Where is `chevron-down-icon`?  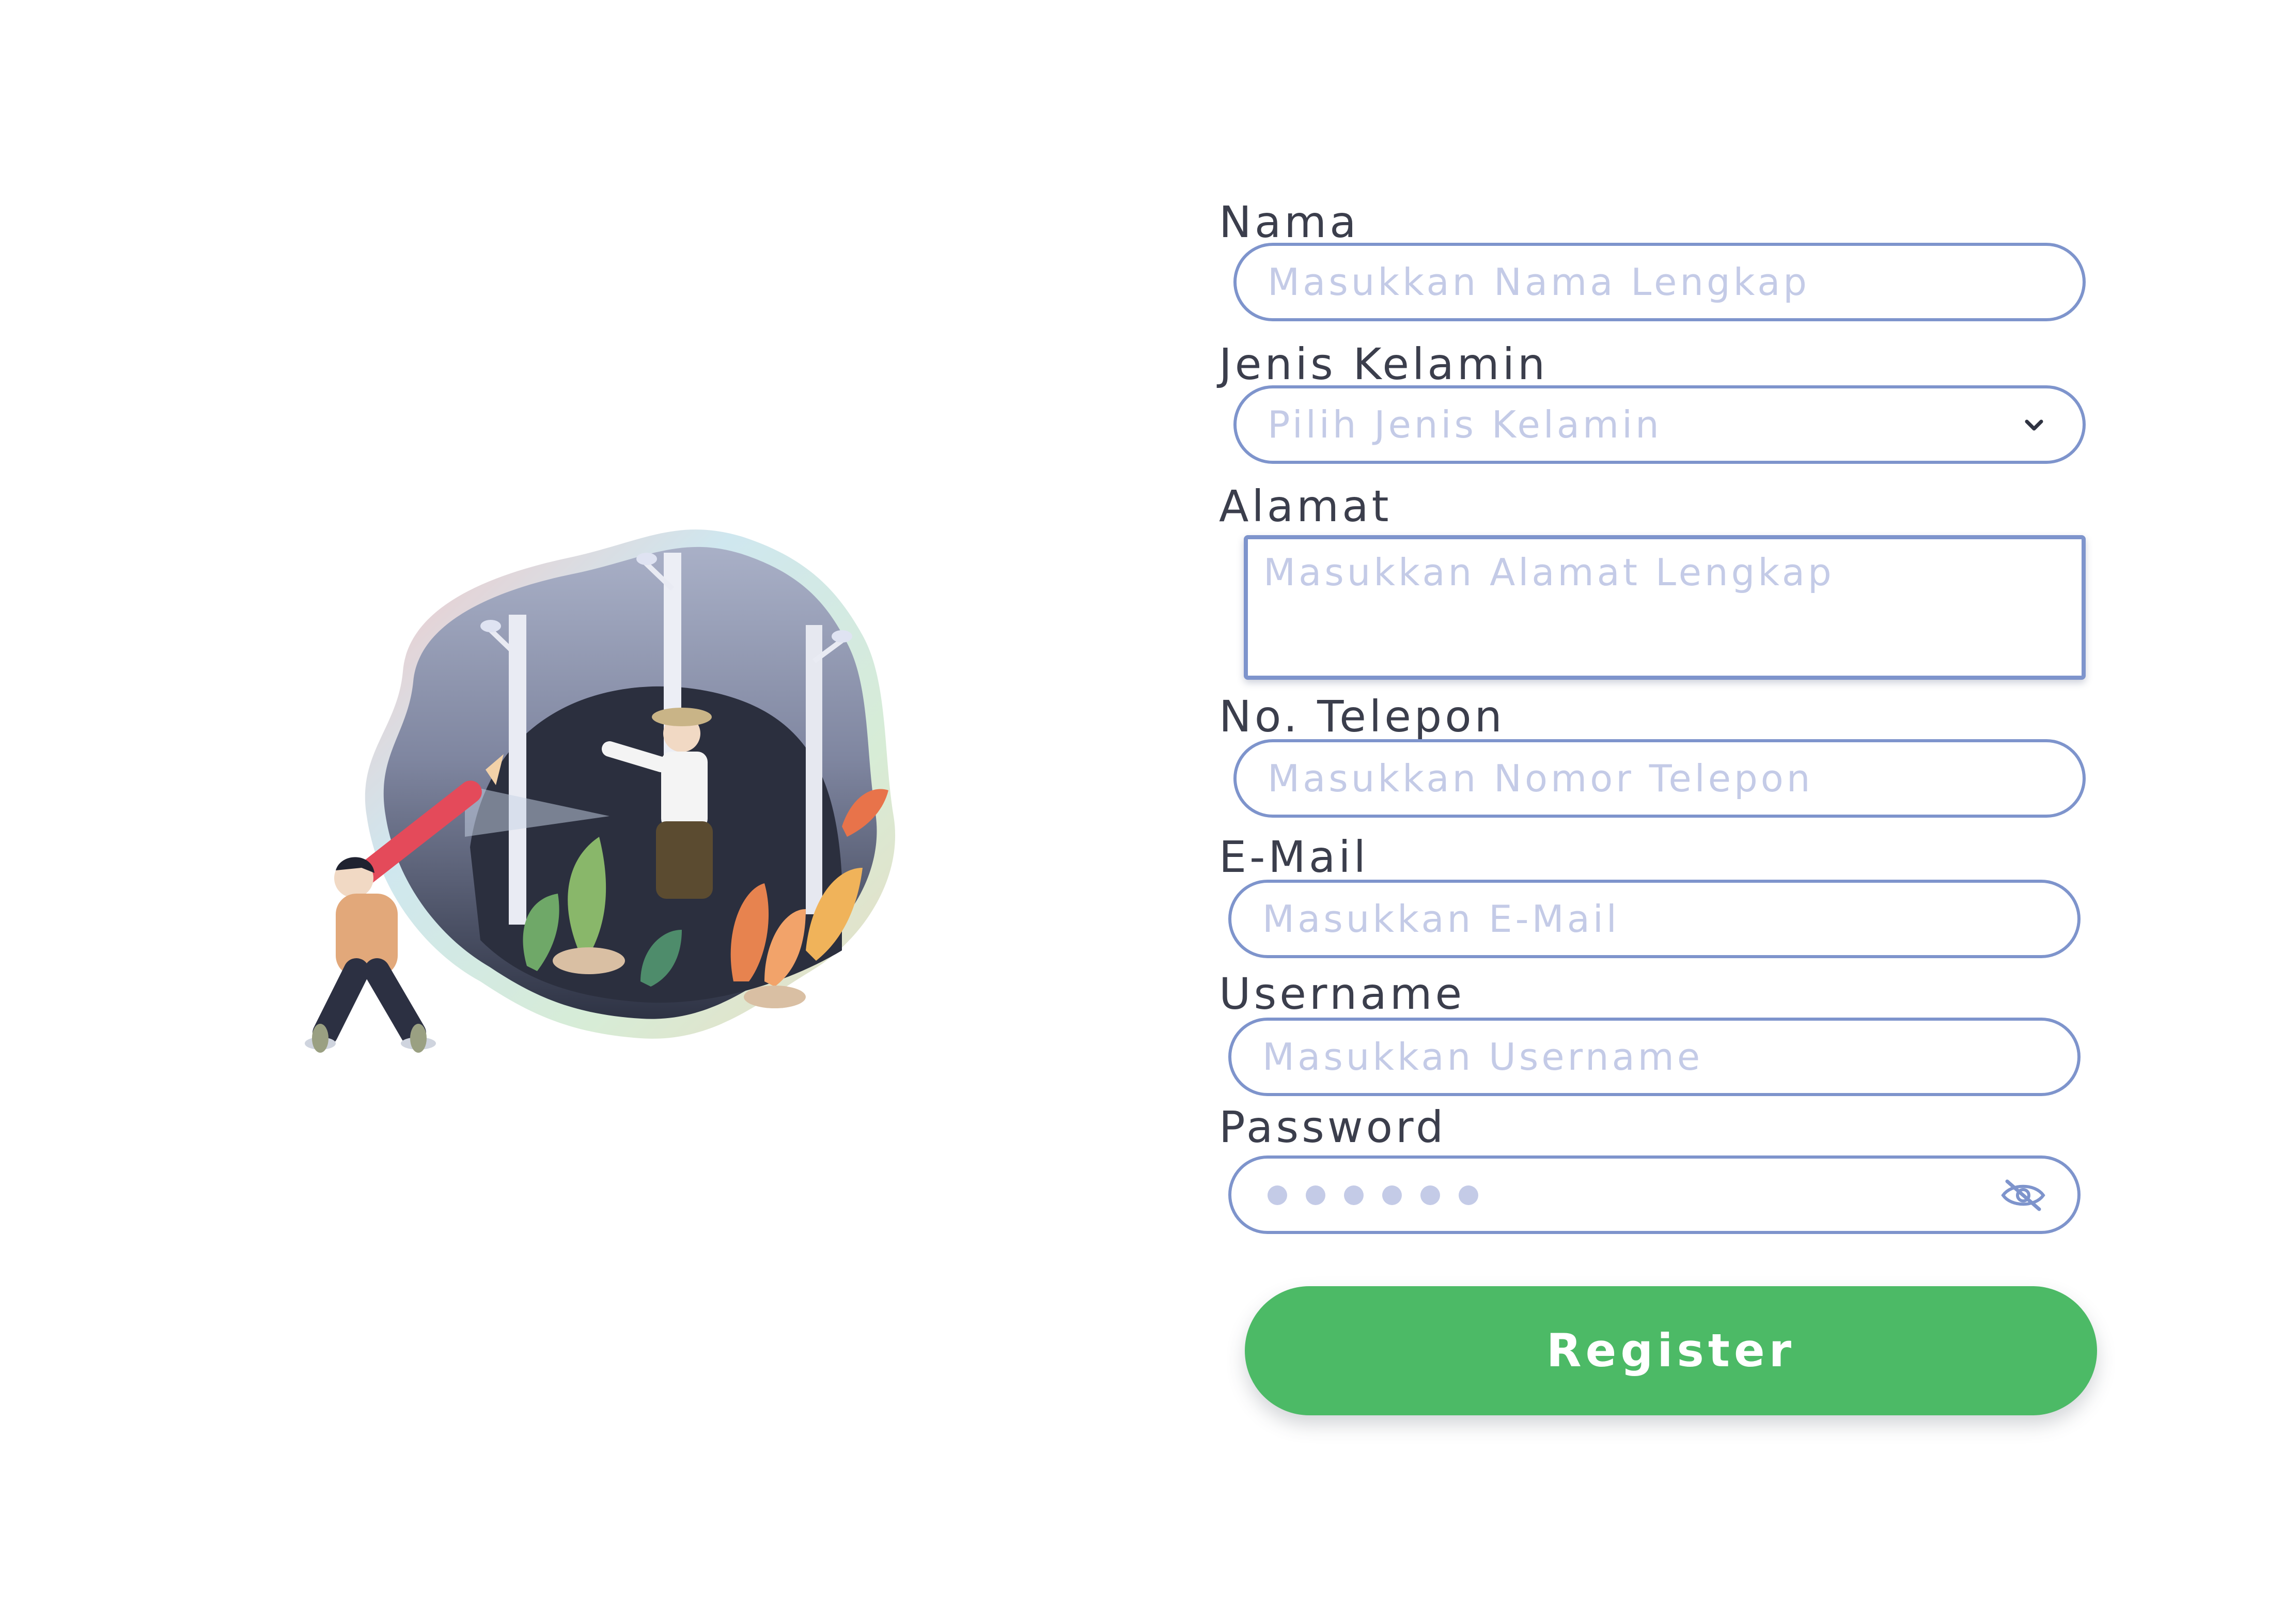
chevron-down-icon is located at coordinates (2034, 426).